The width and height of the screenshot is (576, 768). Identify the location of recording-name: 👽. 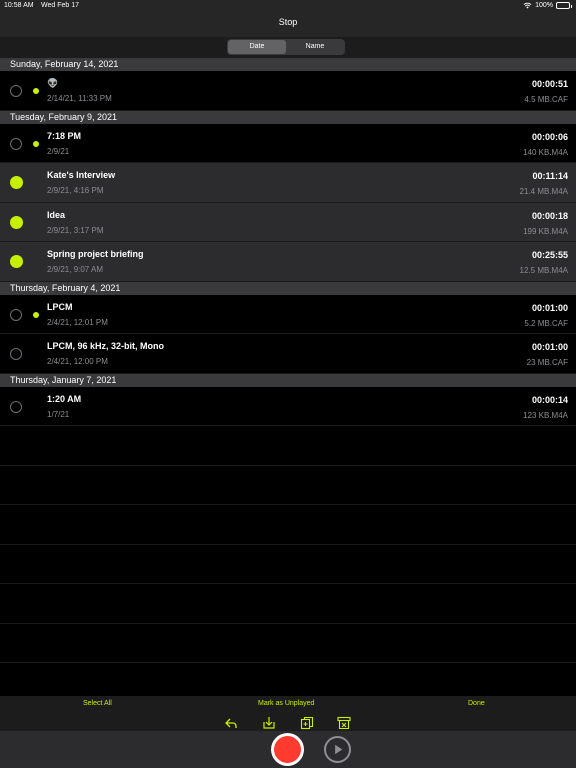
(53, 83).